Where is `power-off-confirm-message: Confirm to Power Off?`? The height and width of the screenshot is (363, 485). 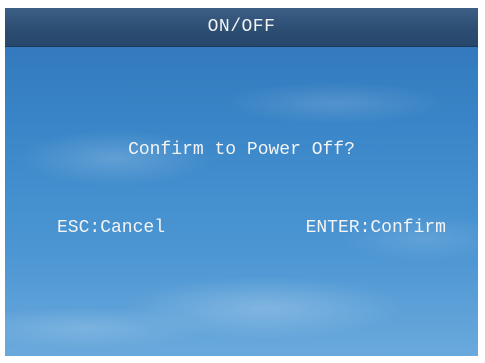 power-off-confirm-message: Confirm to Power Off? is located at coordinates (241, 150).